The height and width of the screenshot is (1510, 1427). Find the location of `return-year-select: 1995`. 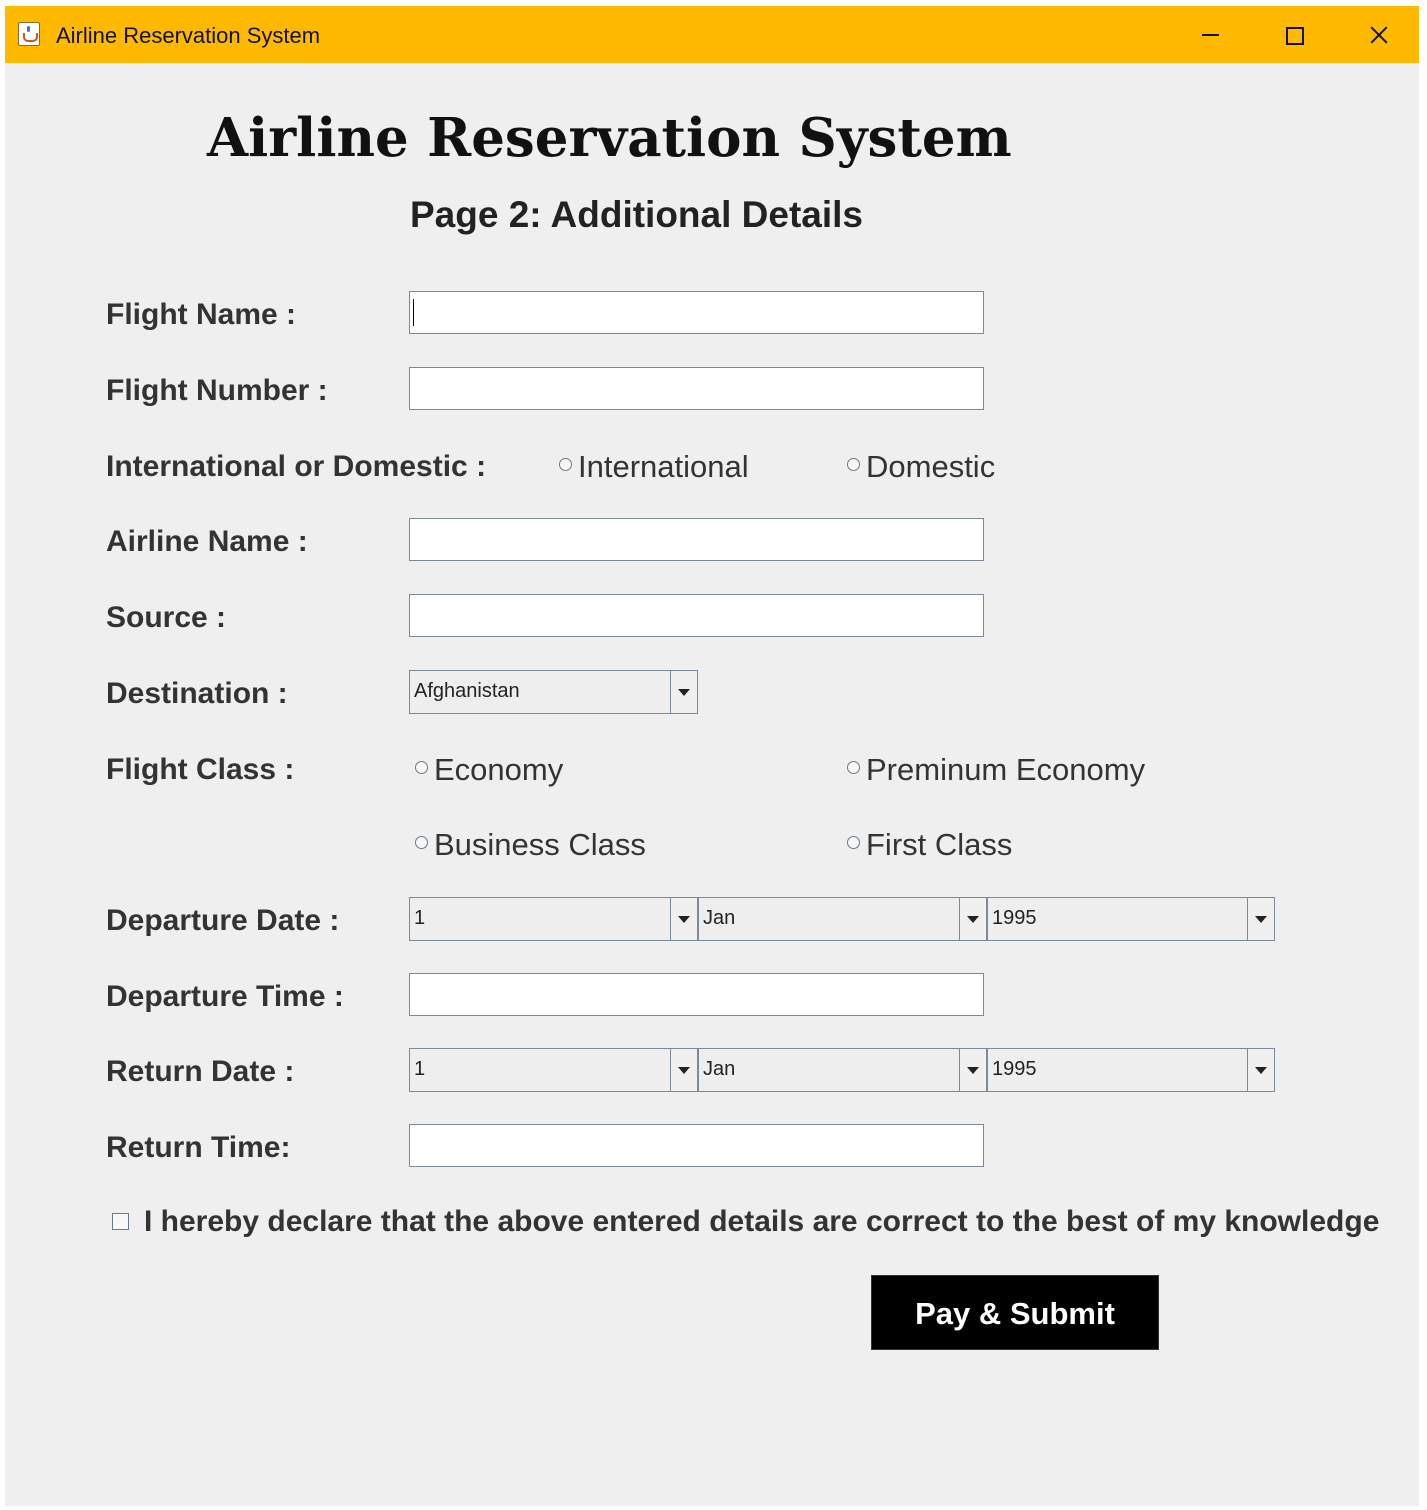

return-year-select: 1995 is located at coordinates (1131, 1070).